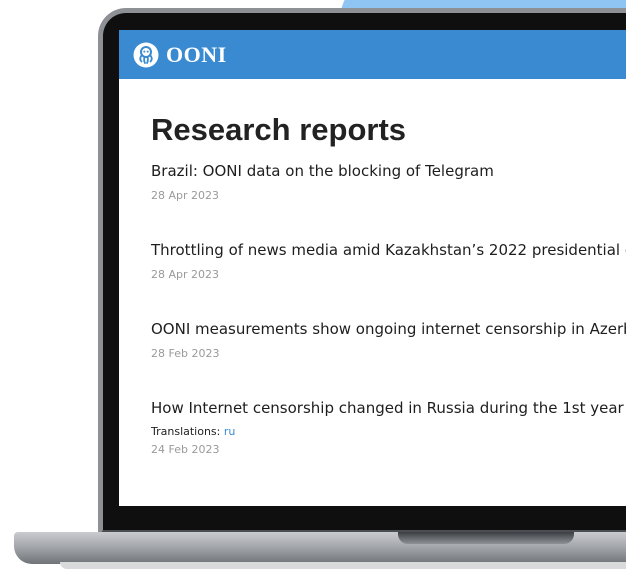 This screenshot has height=569, width=626. Describe the element at coordinates (343, 565) in the screenshot. I see `laptop-base-shadow` at that location.